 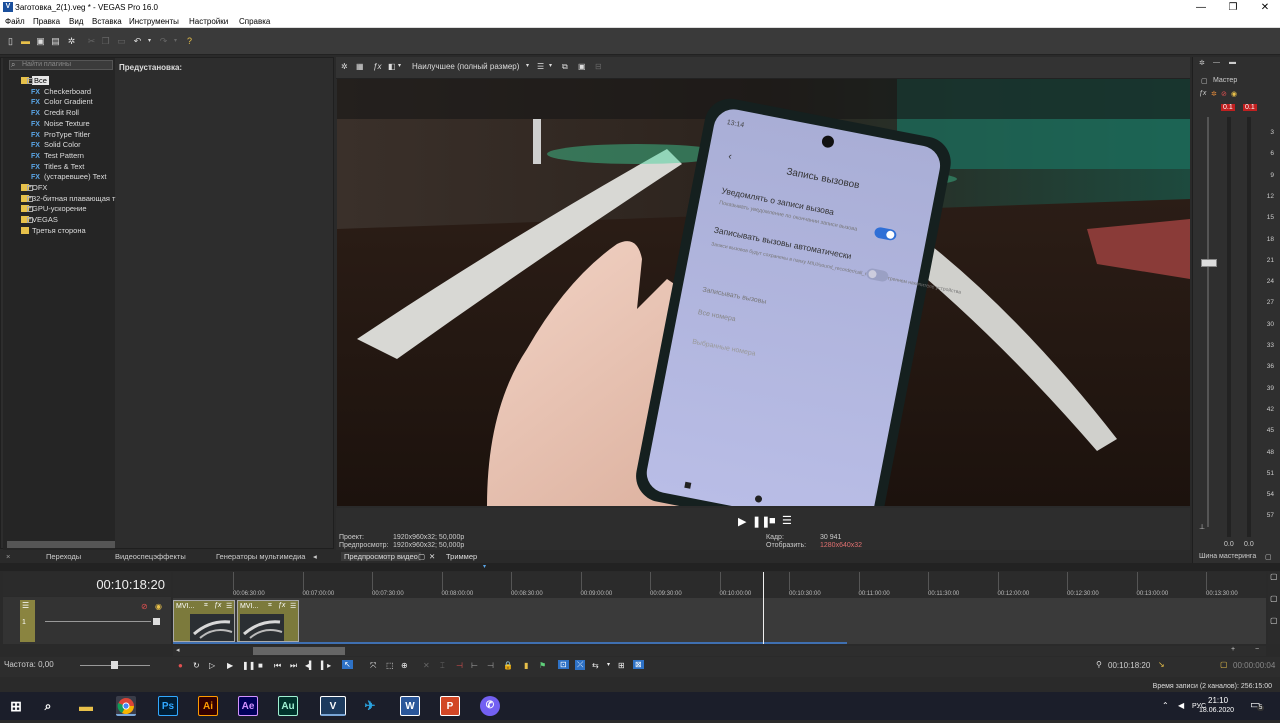 I want to click on master-checkbox: ▢, so click(x=1204, y=81).